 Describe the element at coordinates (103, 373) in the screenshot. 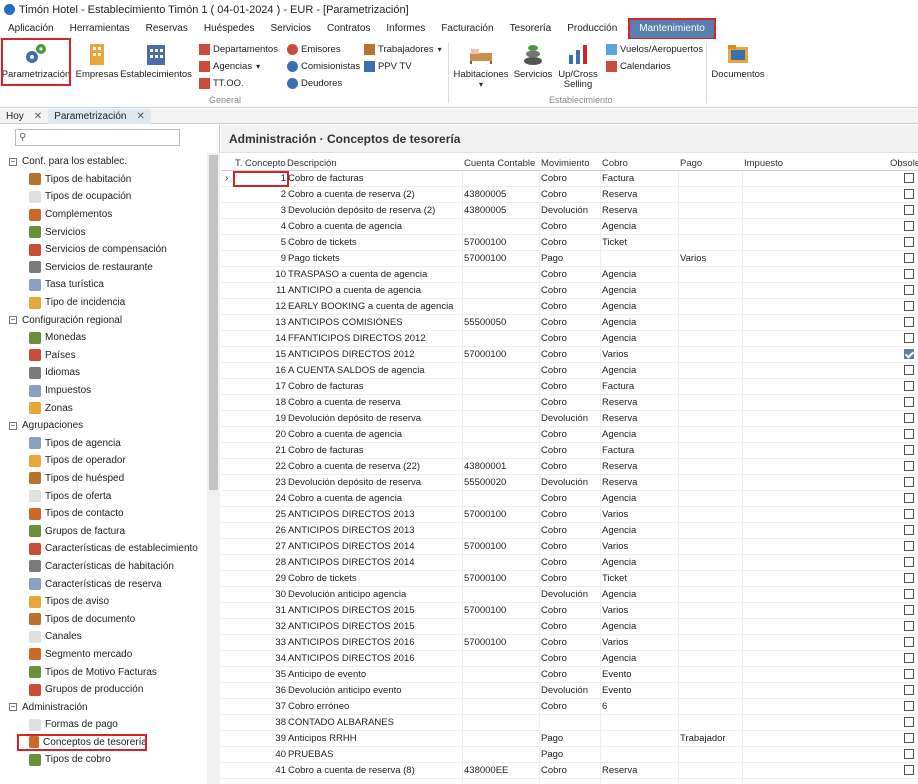

I see `tree-item: Idiomas` at that location.